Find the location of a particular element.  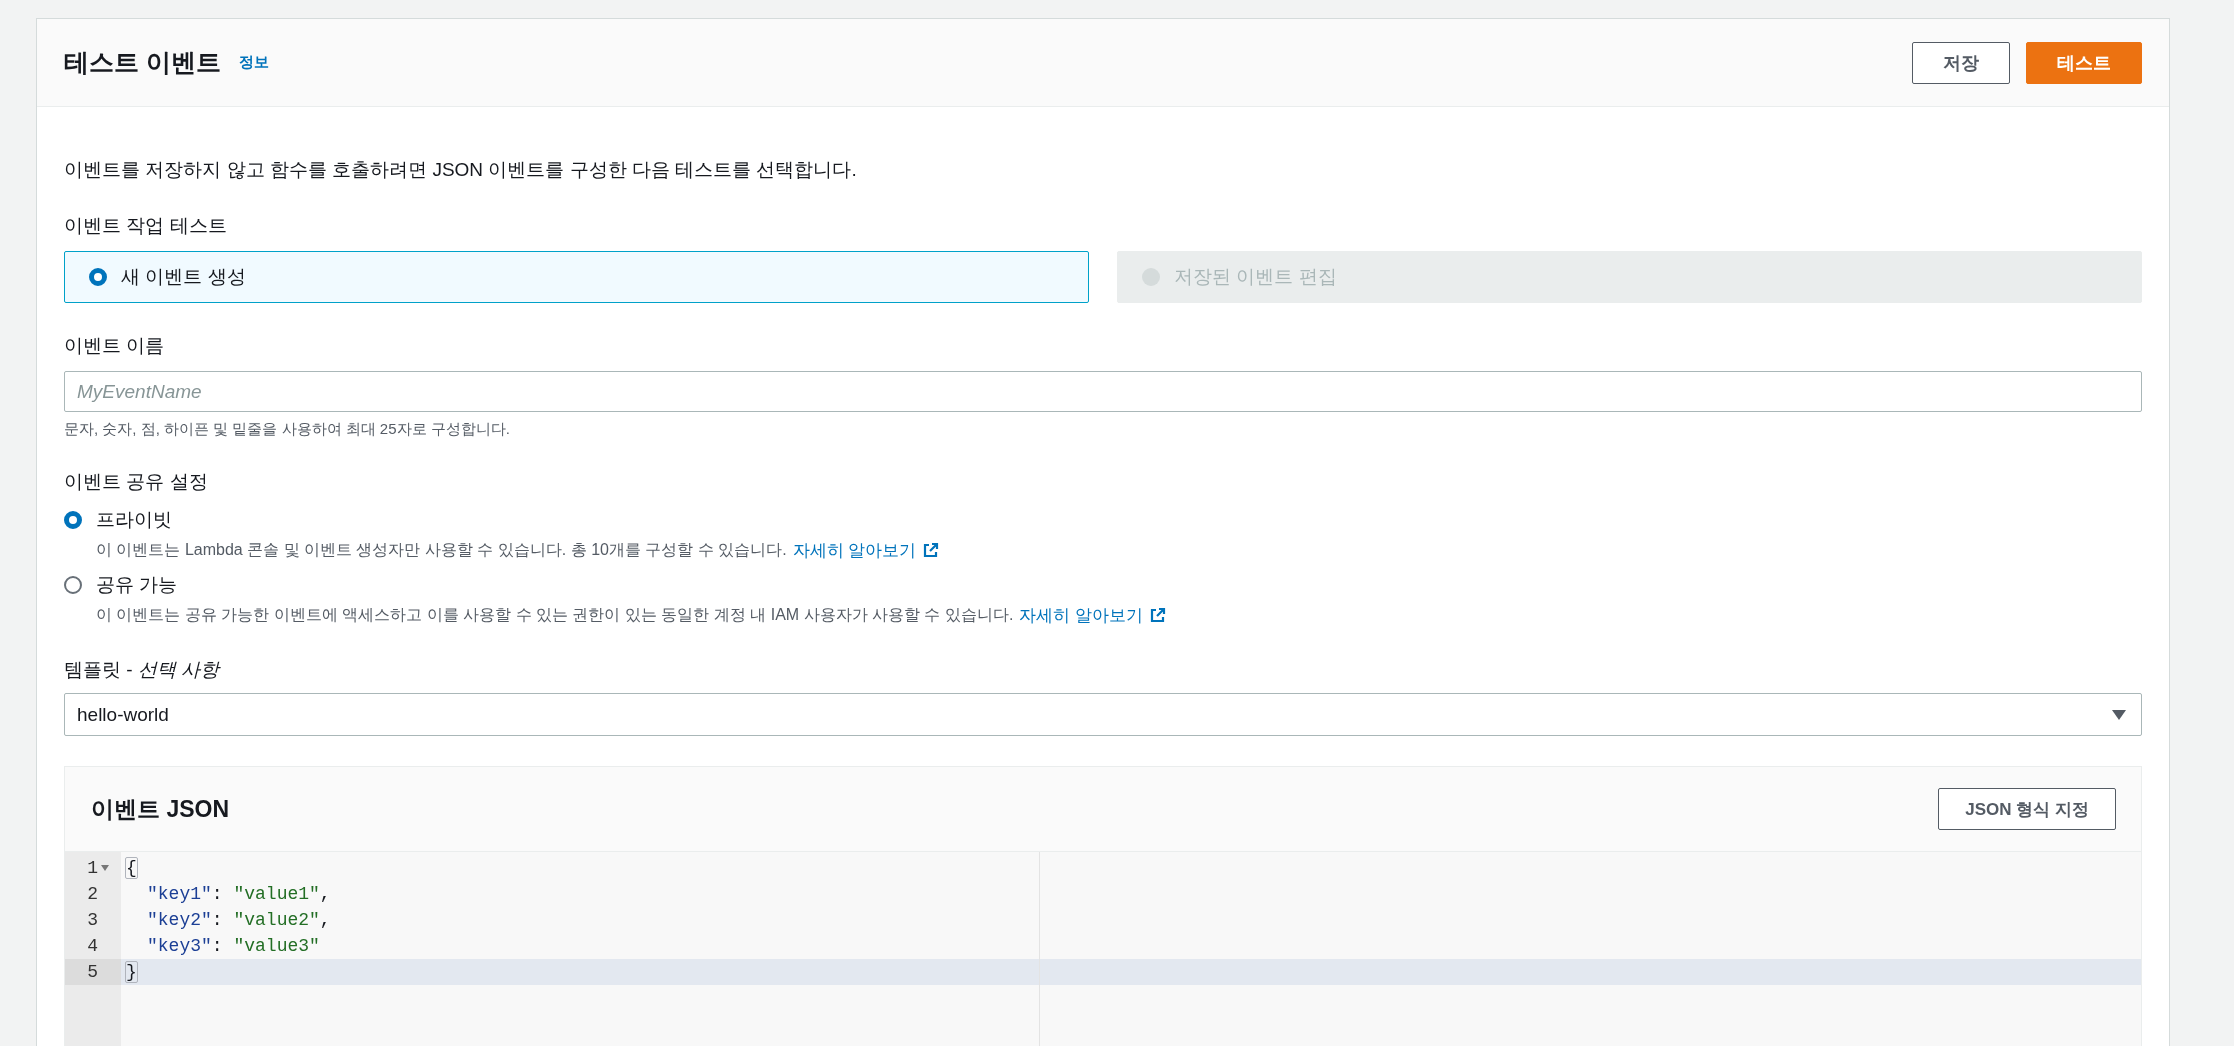

format-json-button: JSON 형식 지정 is located at coordinates (2027, 809).